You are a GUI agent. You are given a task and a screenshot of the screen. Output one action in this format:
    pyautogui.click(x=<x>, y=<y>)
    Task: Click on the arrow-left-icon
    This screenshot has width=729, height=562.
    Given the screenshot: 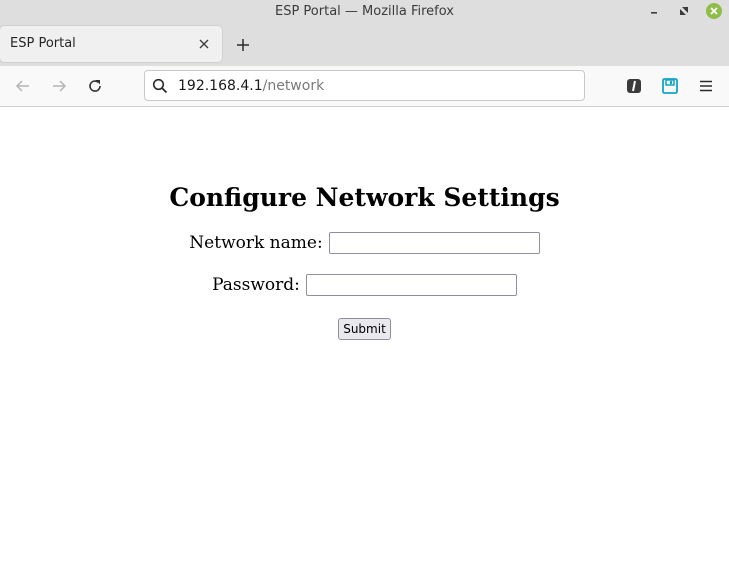 What is the action you would take?
    pyautogui.click(x=22, y=86)
    